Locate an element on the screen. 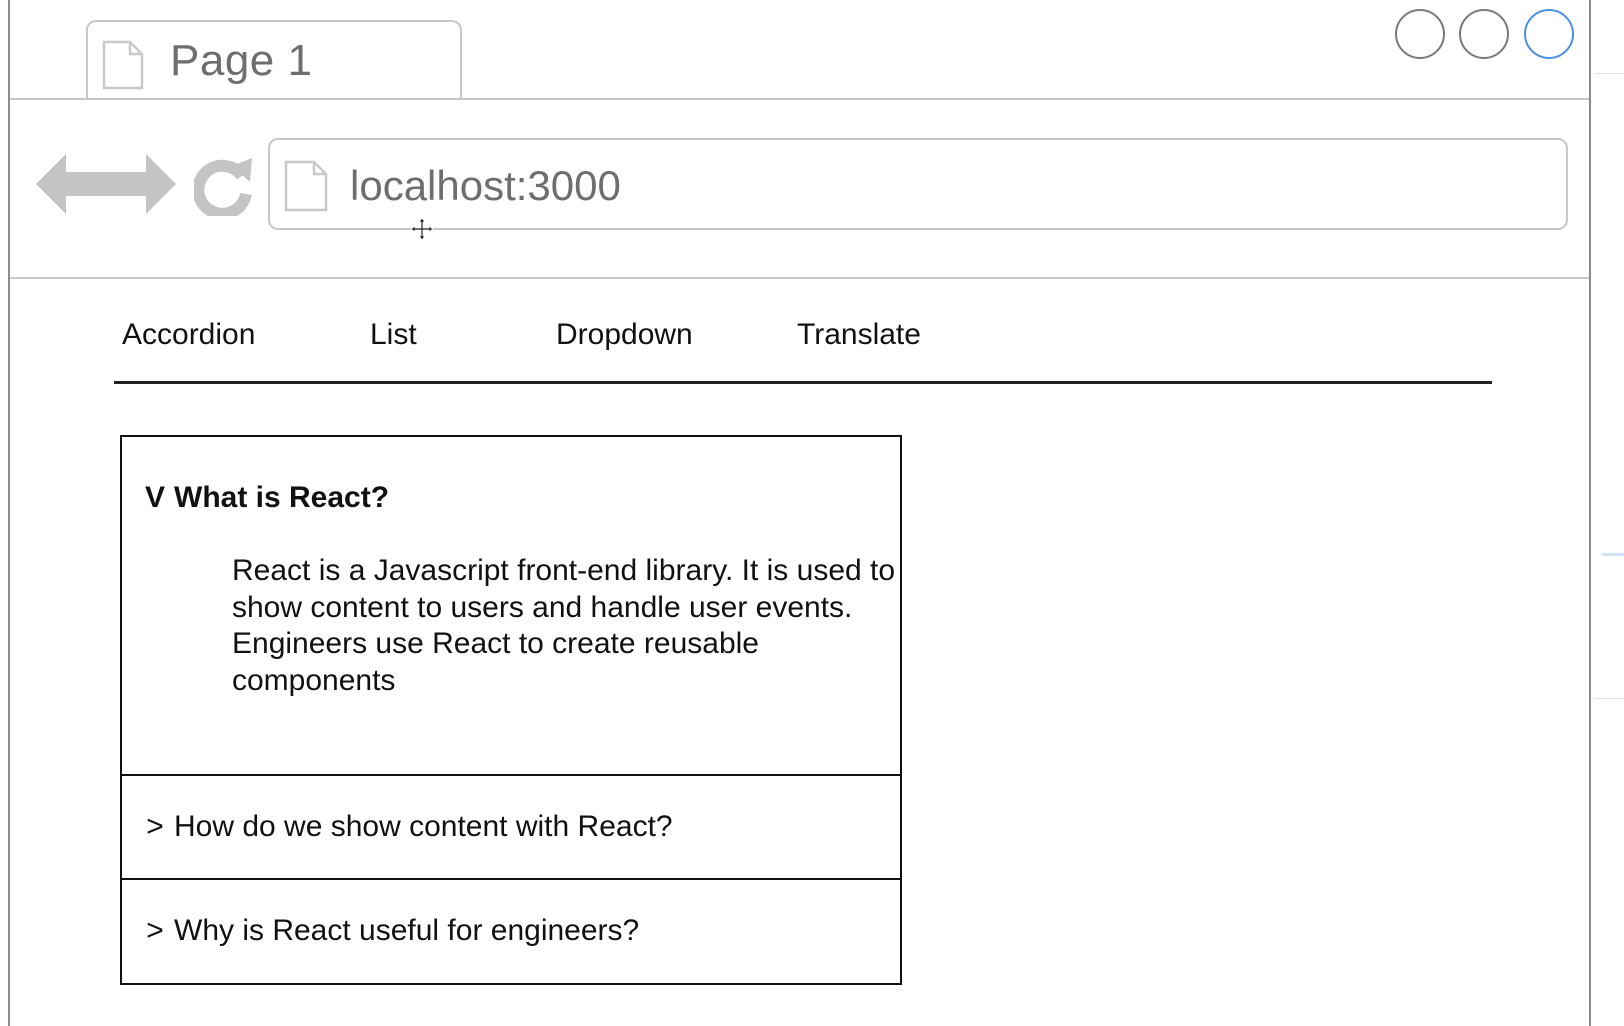 The image size is (1624, 1026). menu-item-translate: Translate is located at coordinates (859, 335).